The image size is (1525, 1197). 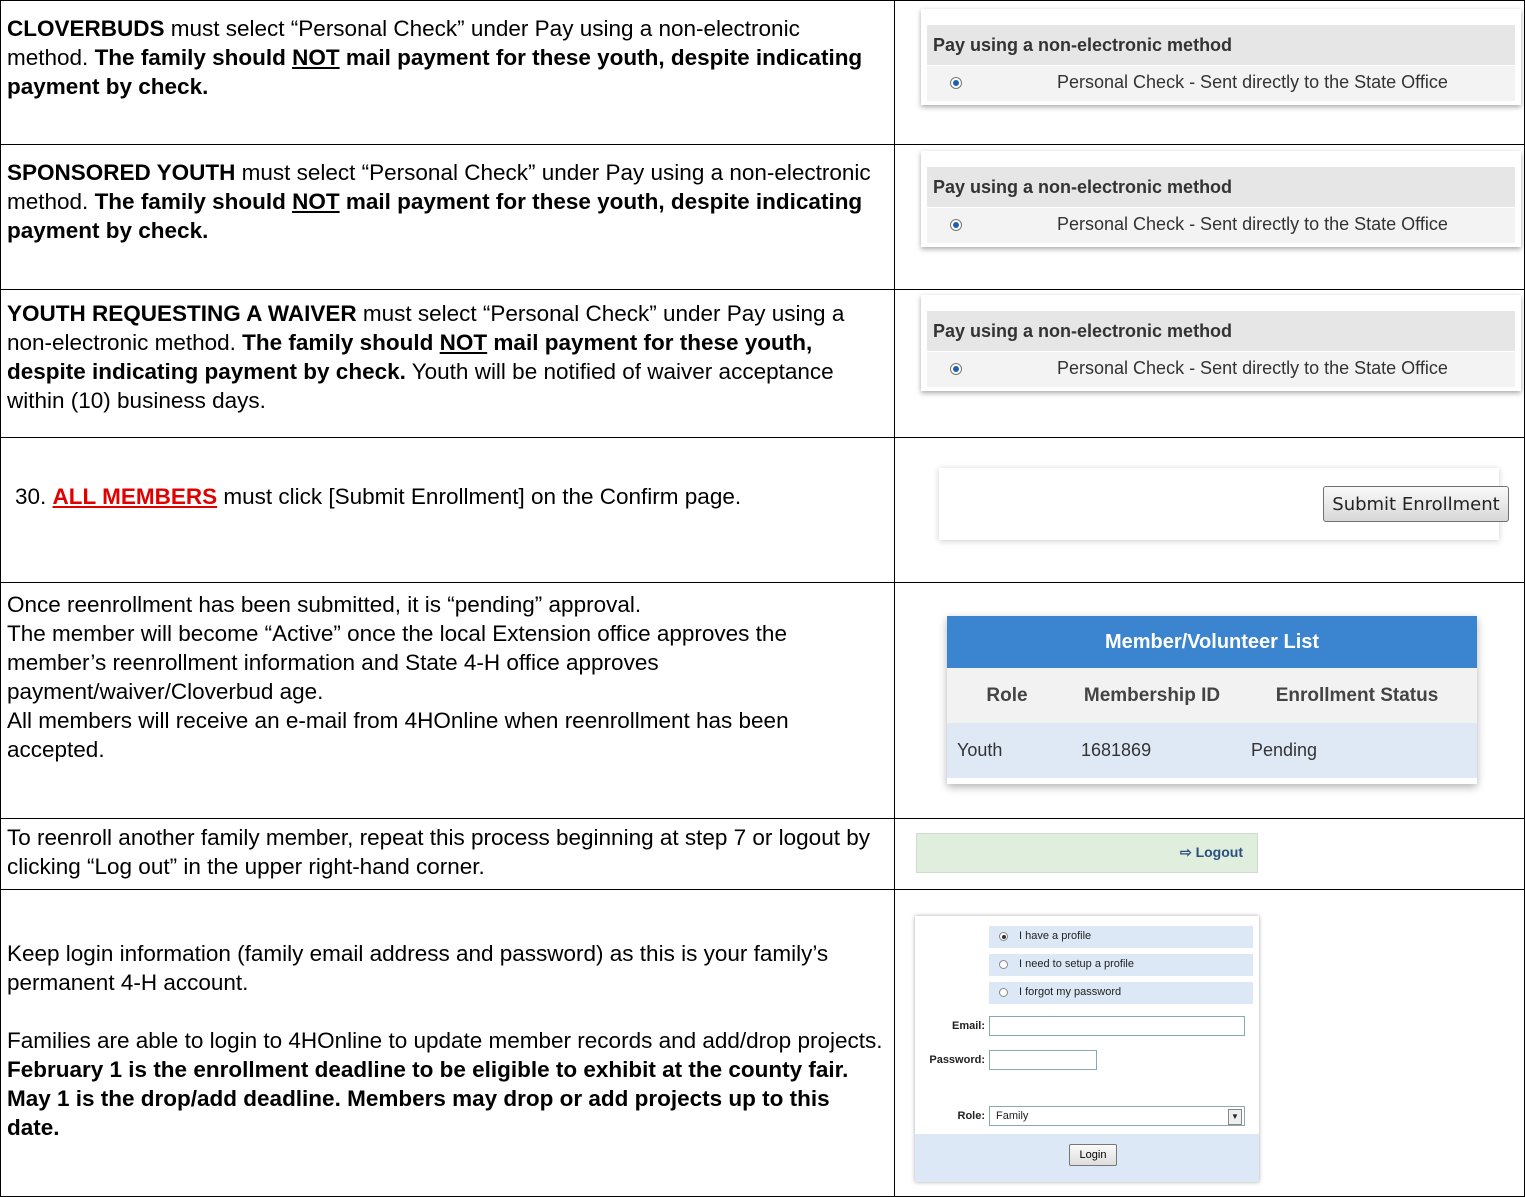 What do you see at coordinates (971, 1116) in the screenshot?
I see `role-label: Role:` at bounding box center [971, 1116].